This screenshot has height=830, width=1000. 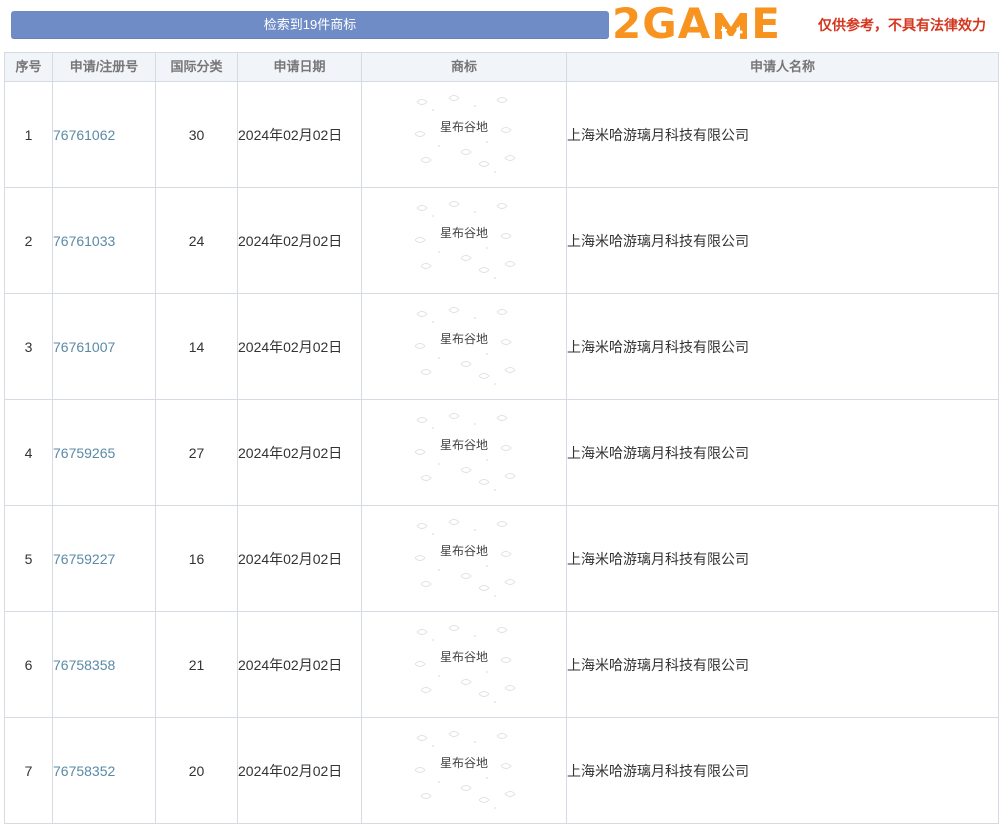 What do you see at coordinates (28, 67) in the screenshot?
I see `column-header-index: 序号` at bounding box center [28, 67].